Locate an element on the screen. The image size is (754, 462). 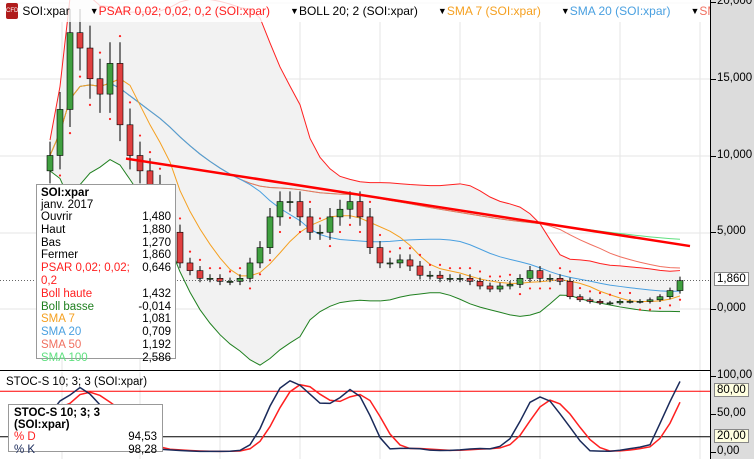
stoch-info-label: % D is located at coordinates (25, 437).